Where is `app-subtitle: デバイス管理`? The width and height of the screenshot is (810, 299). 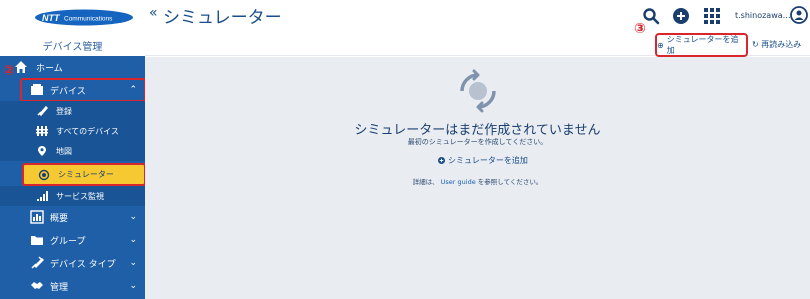
app-subtitle: デバイス管理 is located at coordinates (72, 47).